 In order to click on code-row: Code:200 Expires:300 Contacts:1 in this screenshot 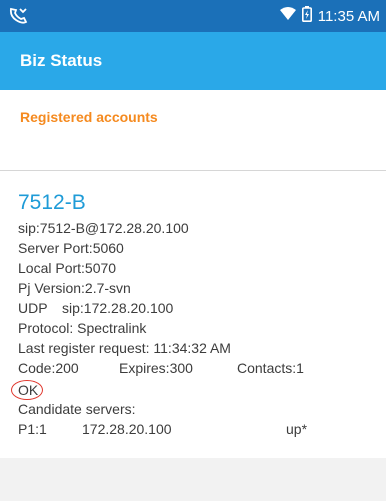, I will do `click(198, 369)`.